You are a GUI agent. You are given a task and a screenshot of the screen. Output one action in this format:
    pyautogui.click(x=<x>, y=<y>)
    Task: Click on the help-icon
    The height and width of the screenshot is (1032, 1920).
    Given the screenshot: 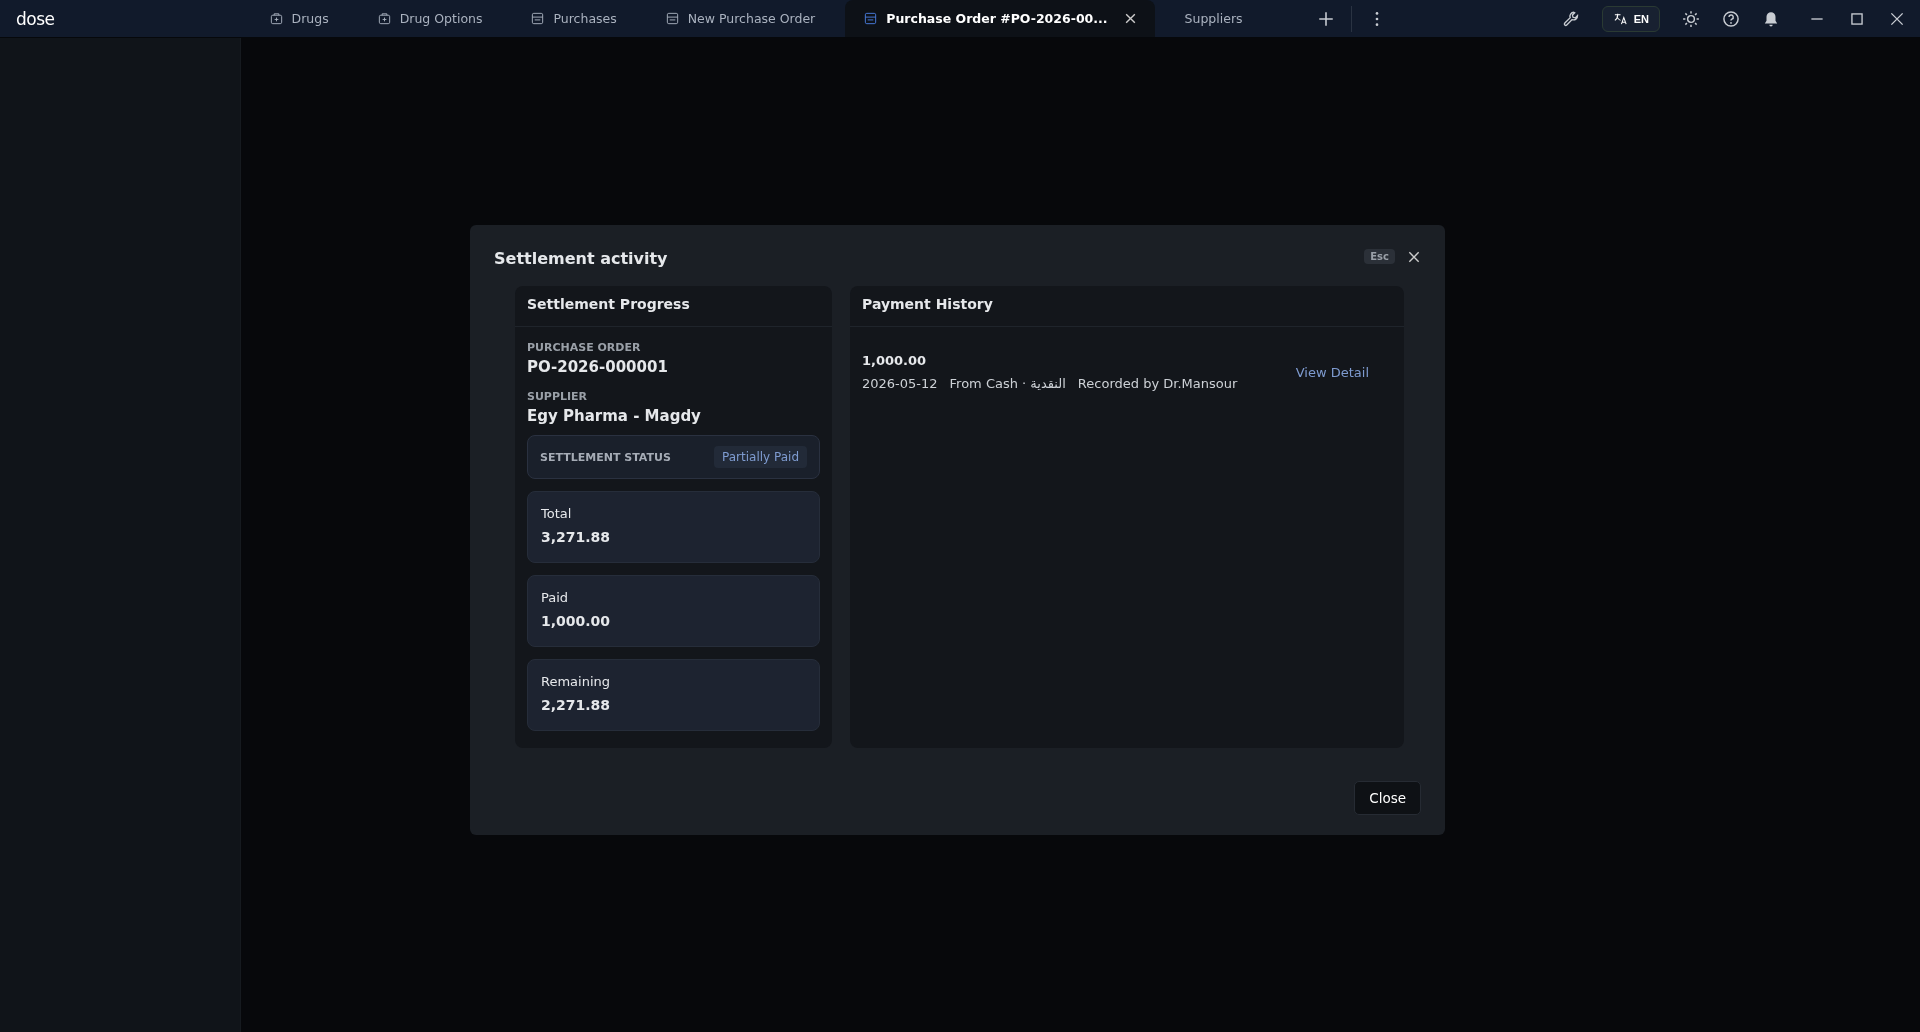 What is the action you would take?
    pyautogui.click(x=1731, y=18)
    